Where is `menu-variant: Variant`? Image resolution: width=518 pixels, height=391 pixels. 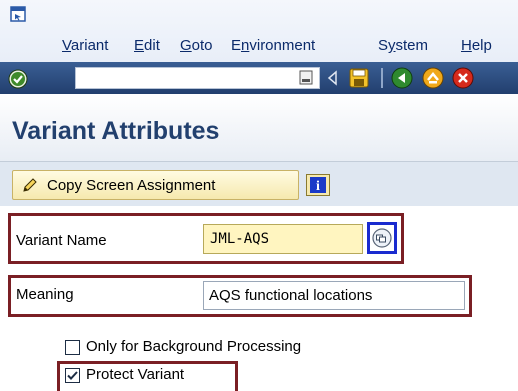 menu-variant: Variant is located at coordinates (85, 45).